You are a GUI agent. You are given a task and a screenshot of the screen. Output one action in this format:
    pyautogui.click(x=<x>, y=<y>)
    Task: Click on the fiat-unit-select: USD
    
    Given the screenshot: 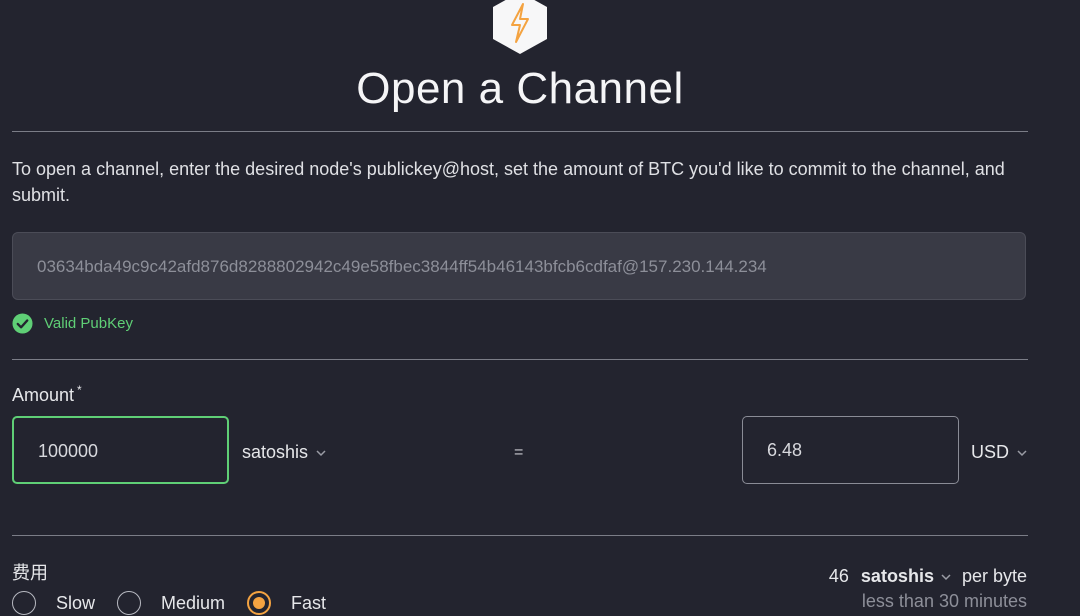 What is the action you would take?
    pyautogui.click(x=999, y=452)
    